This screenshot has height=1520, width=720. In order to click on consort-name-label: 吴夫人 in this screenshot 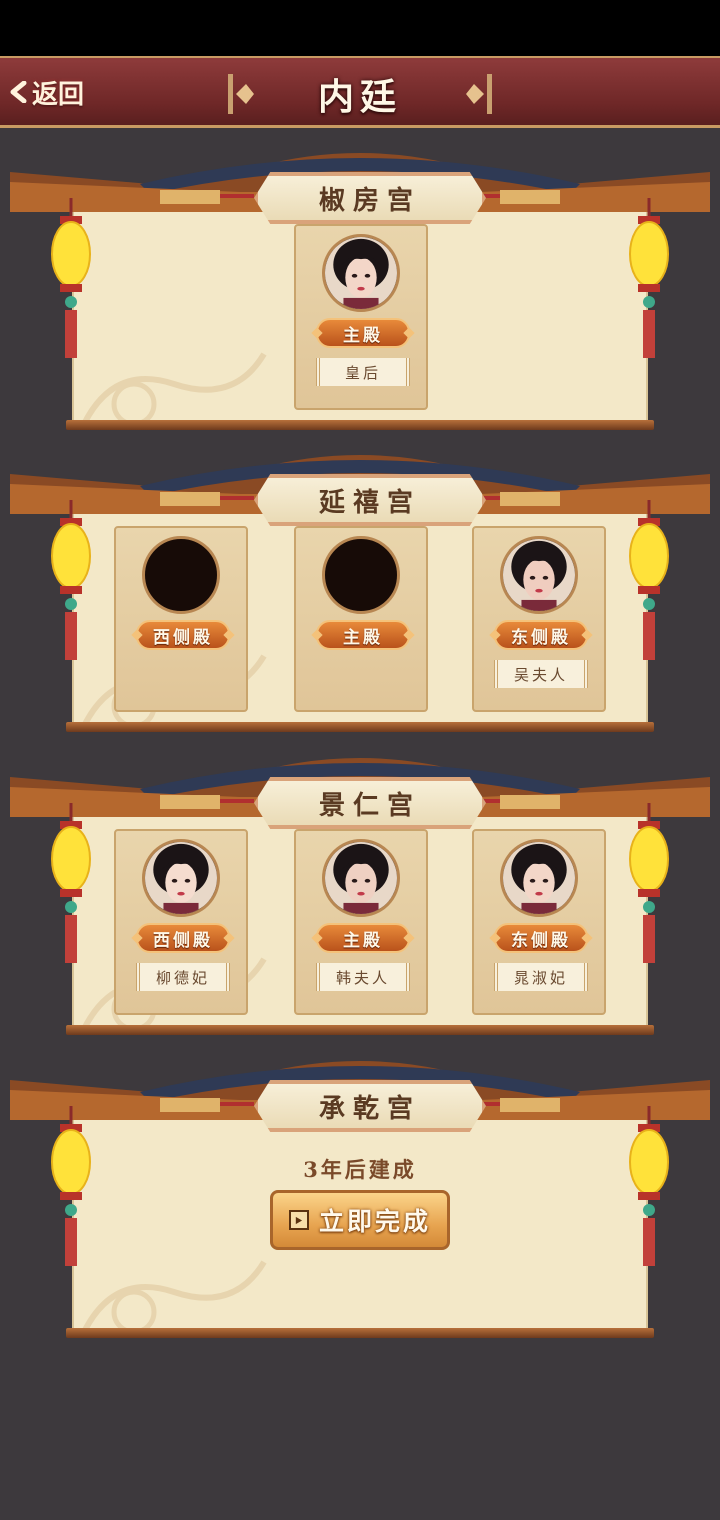, I will do `click(541, 674)`.